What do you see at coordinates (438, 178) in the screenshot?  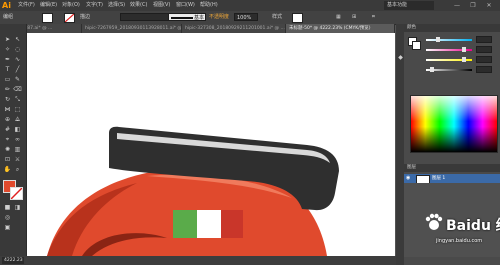 I see `layer-name: 图层 1` at bounding box center [438, 178].